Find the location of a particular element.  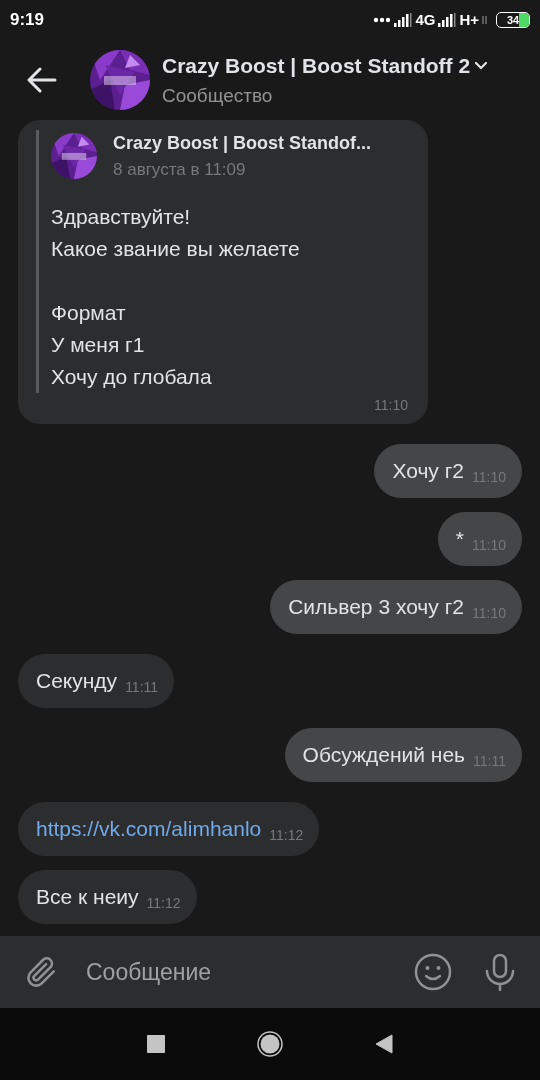

chat-title: Crazy Boost | Boost Standoff 2 is located at coordinates (316, 66).